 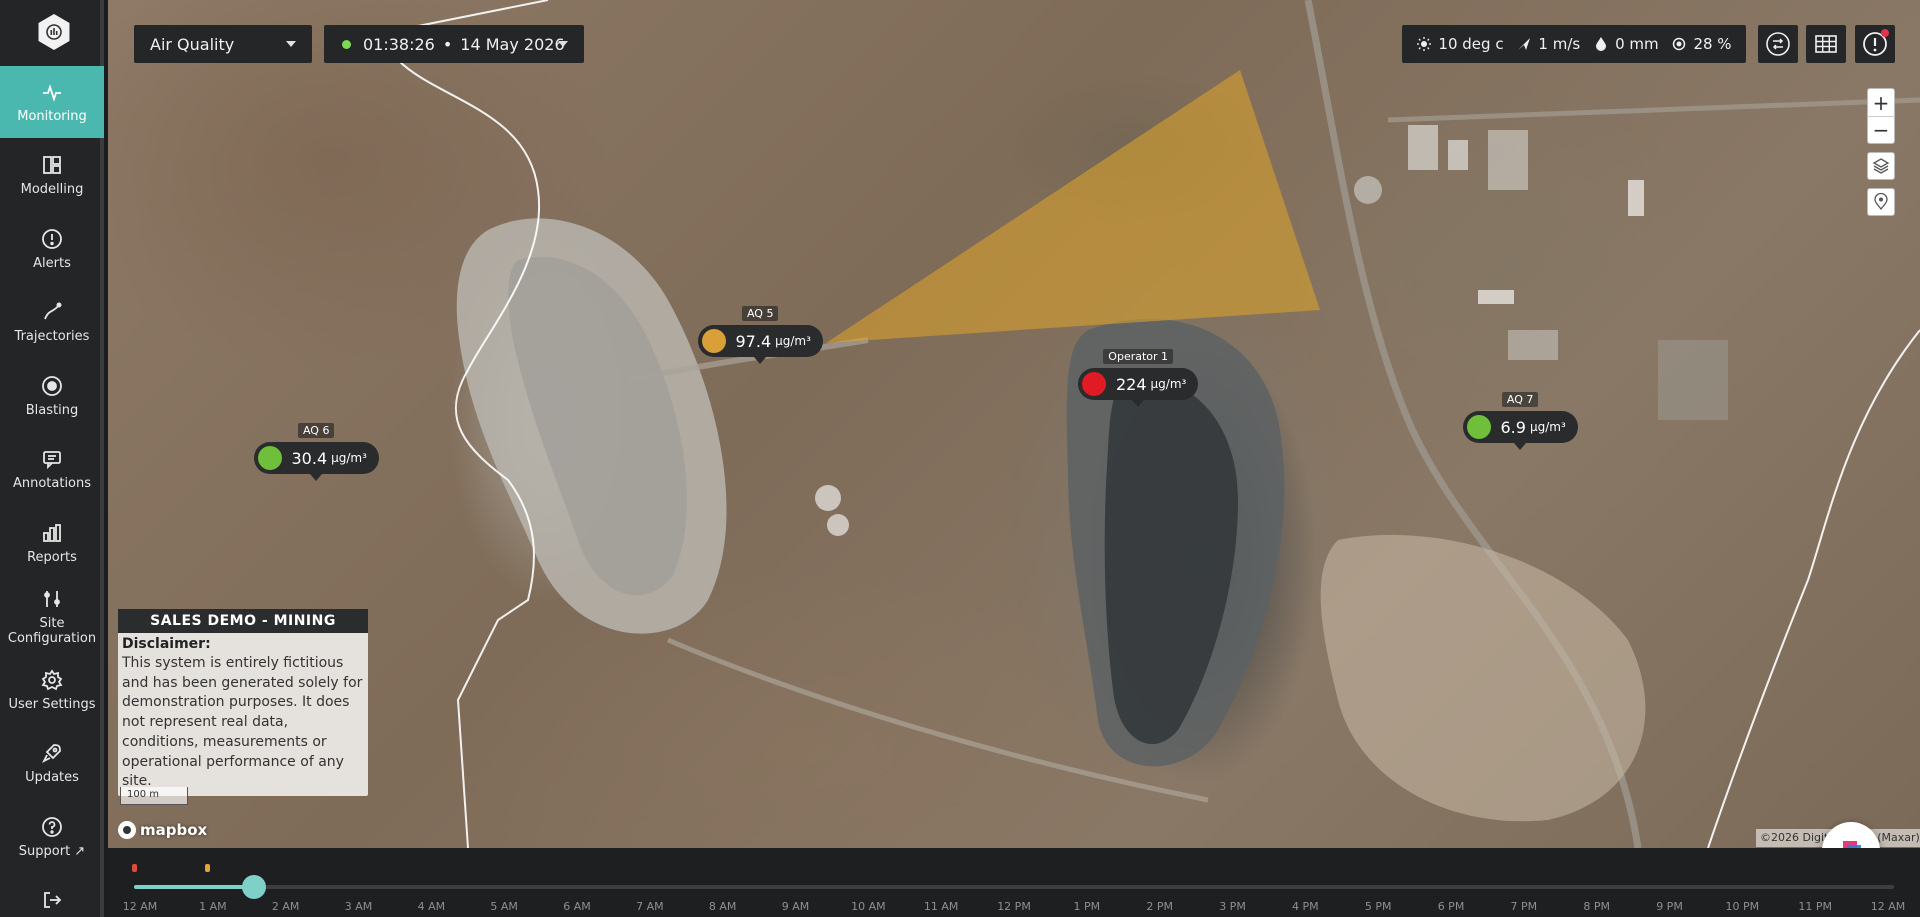 I want to click on humidity-icon, so click(x=1679, y=44).